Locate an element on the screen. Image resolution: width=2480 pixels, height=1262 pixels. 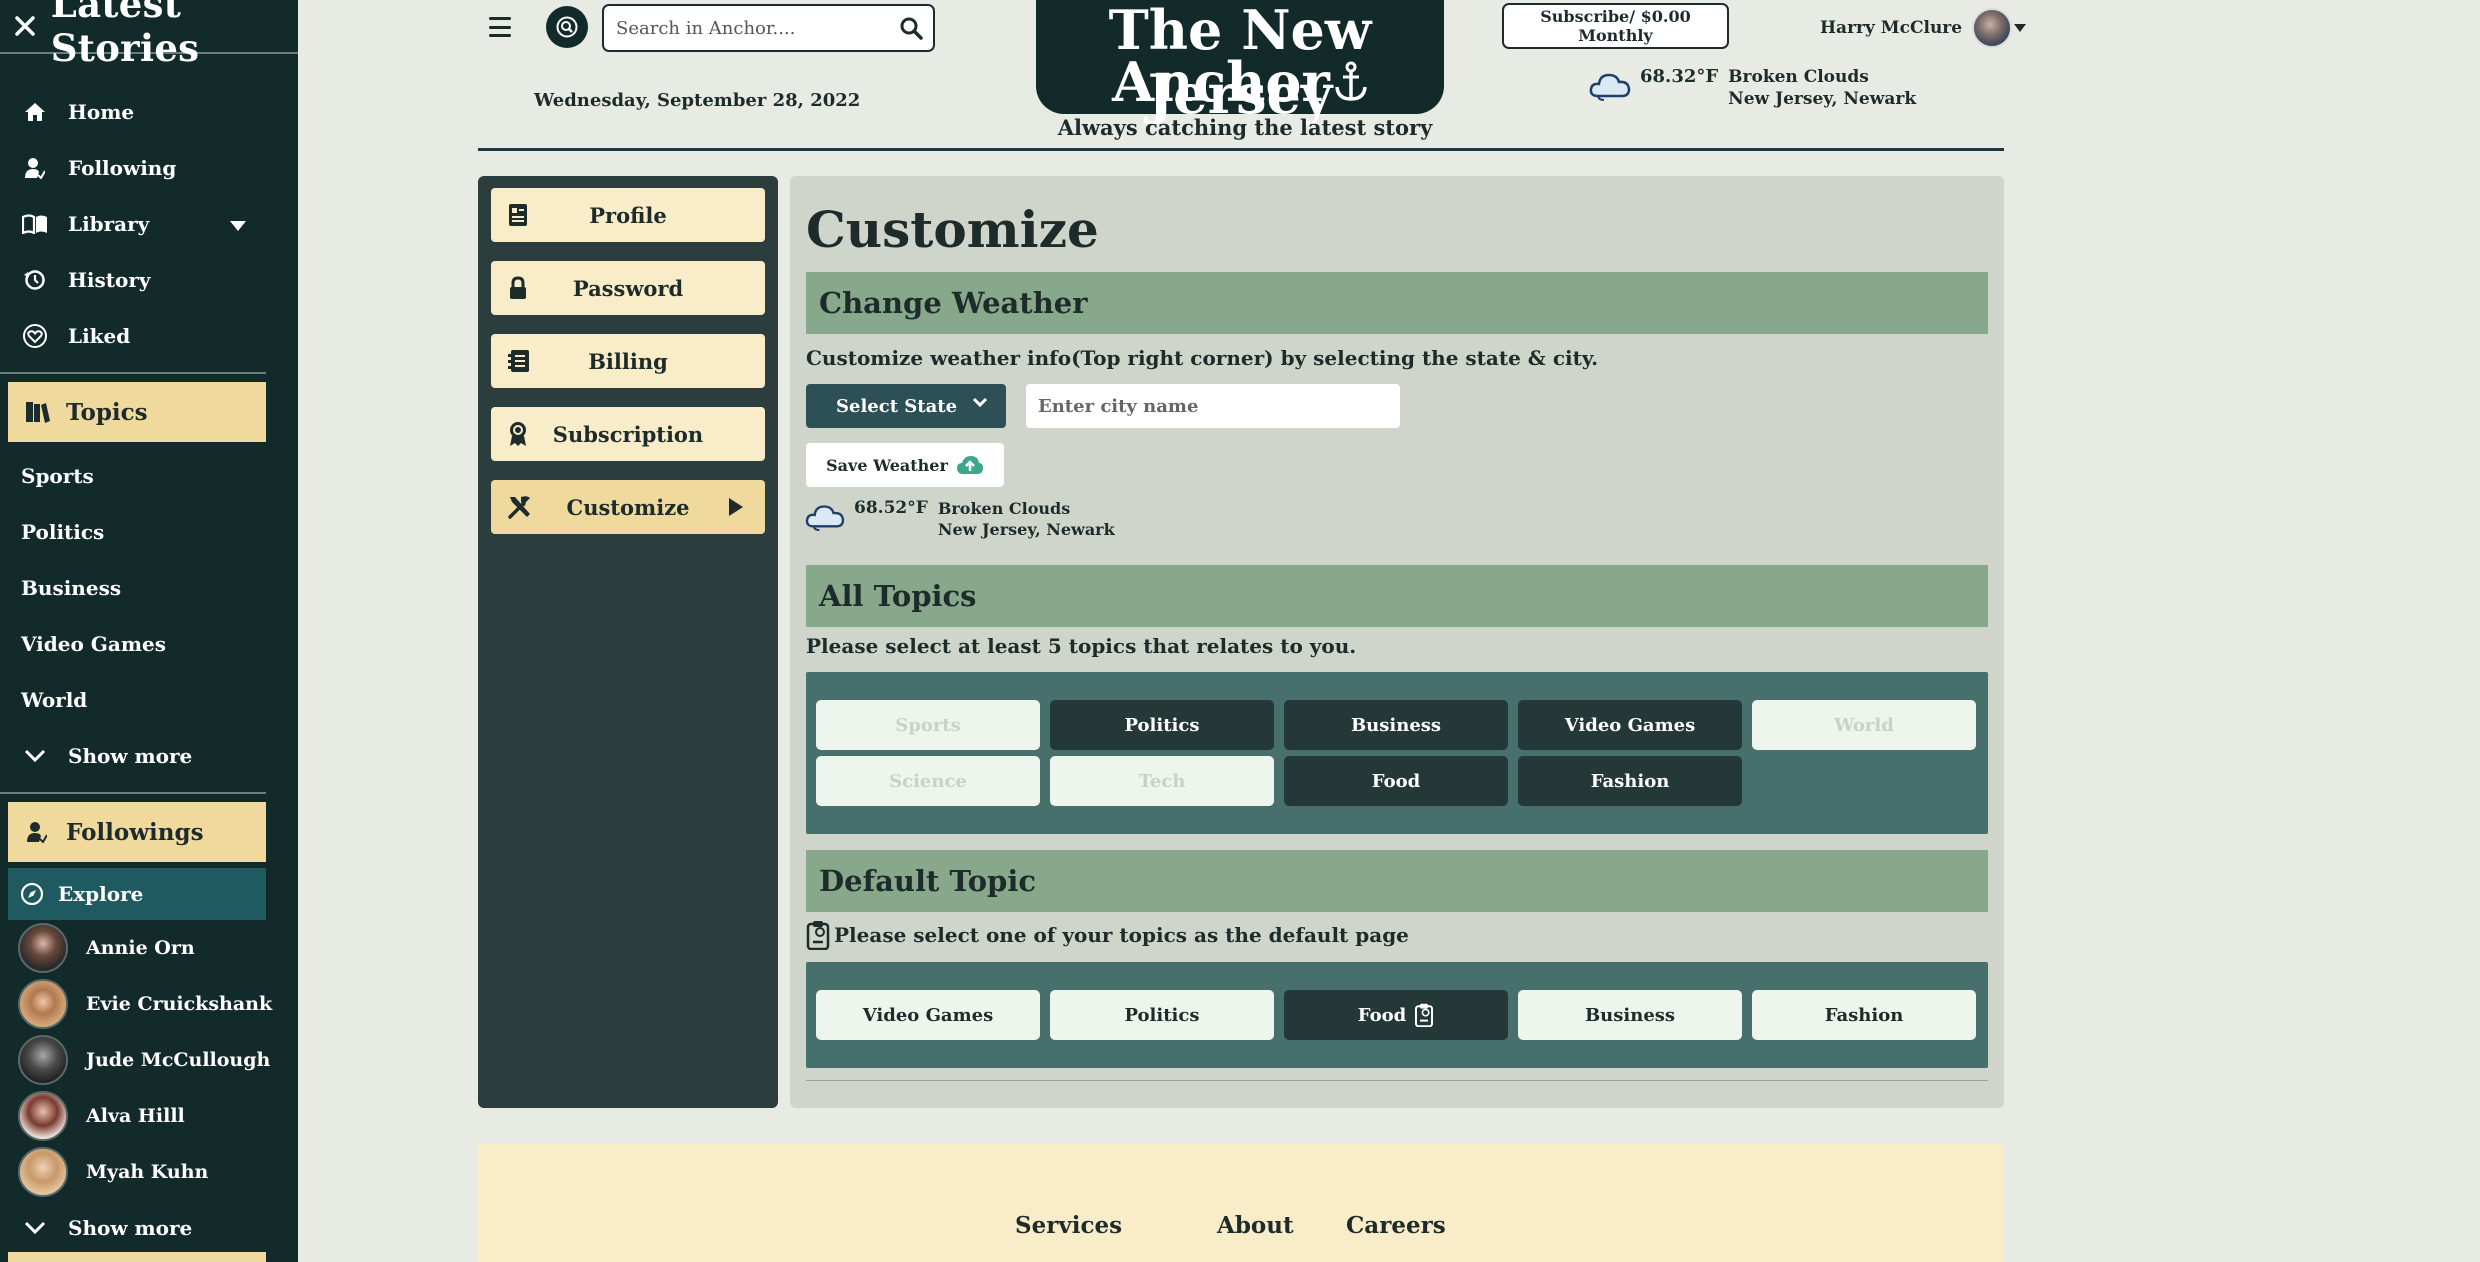
site-logo: The New Jersey Anchor is located at coordinates (1240, 63).